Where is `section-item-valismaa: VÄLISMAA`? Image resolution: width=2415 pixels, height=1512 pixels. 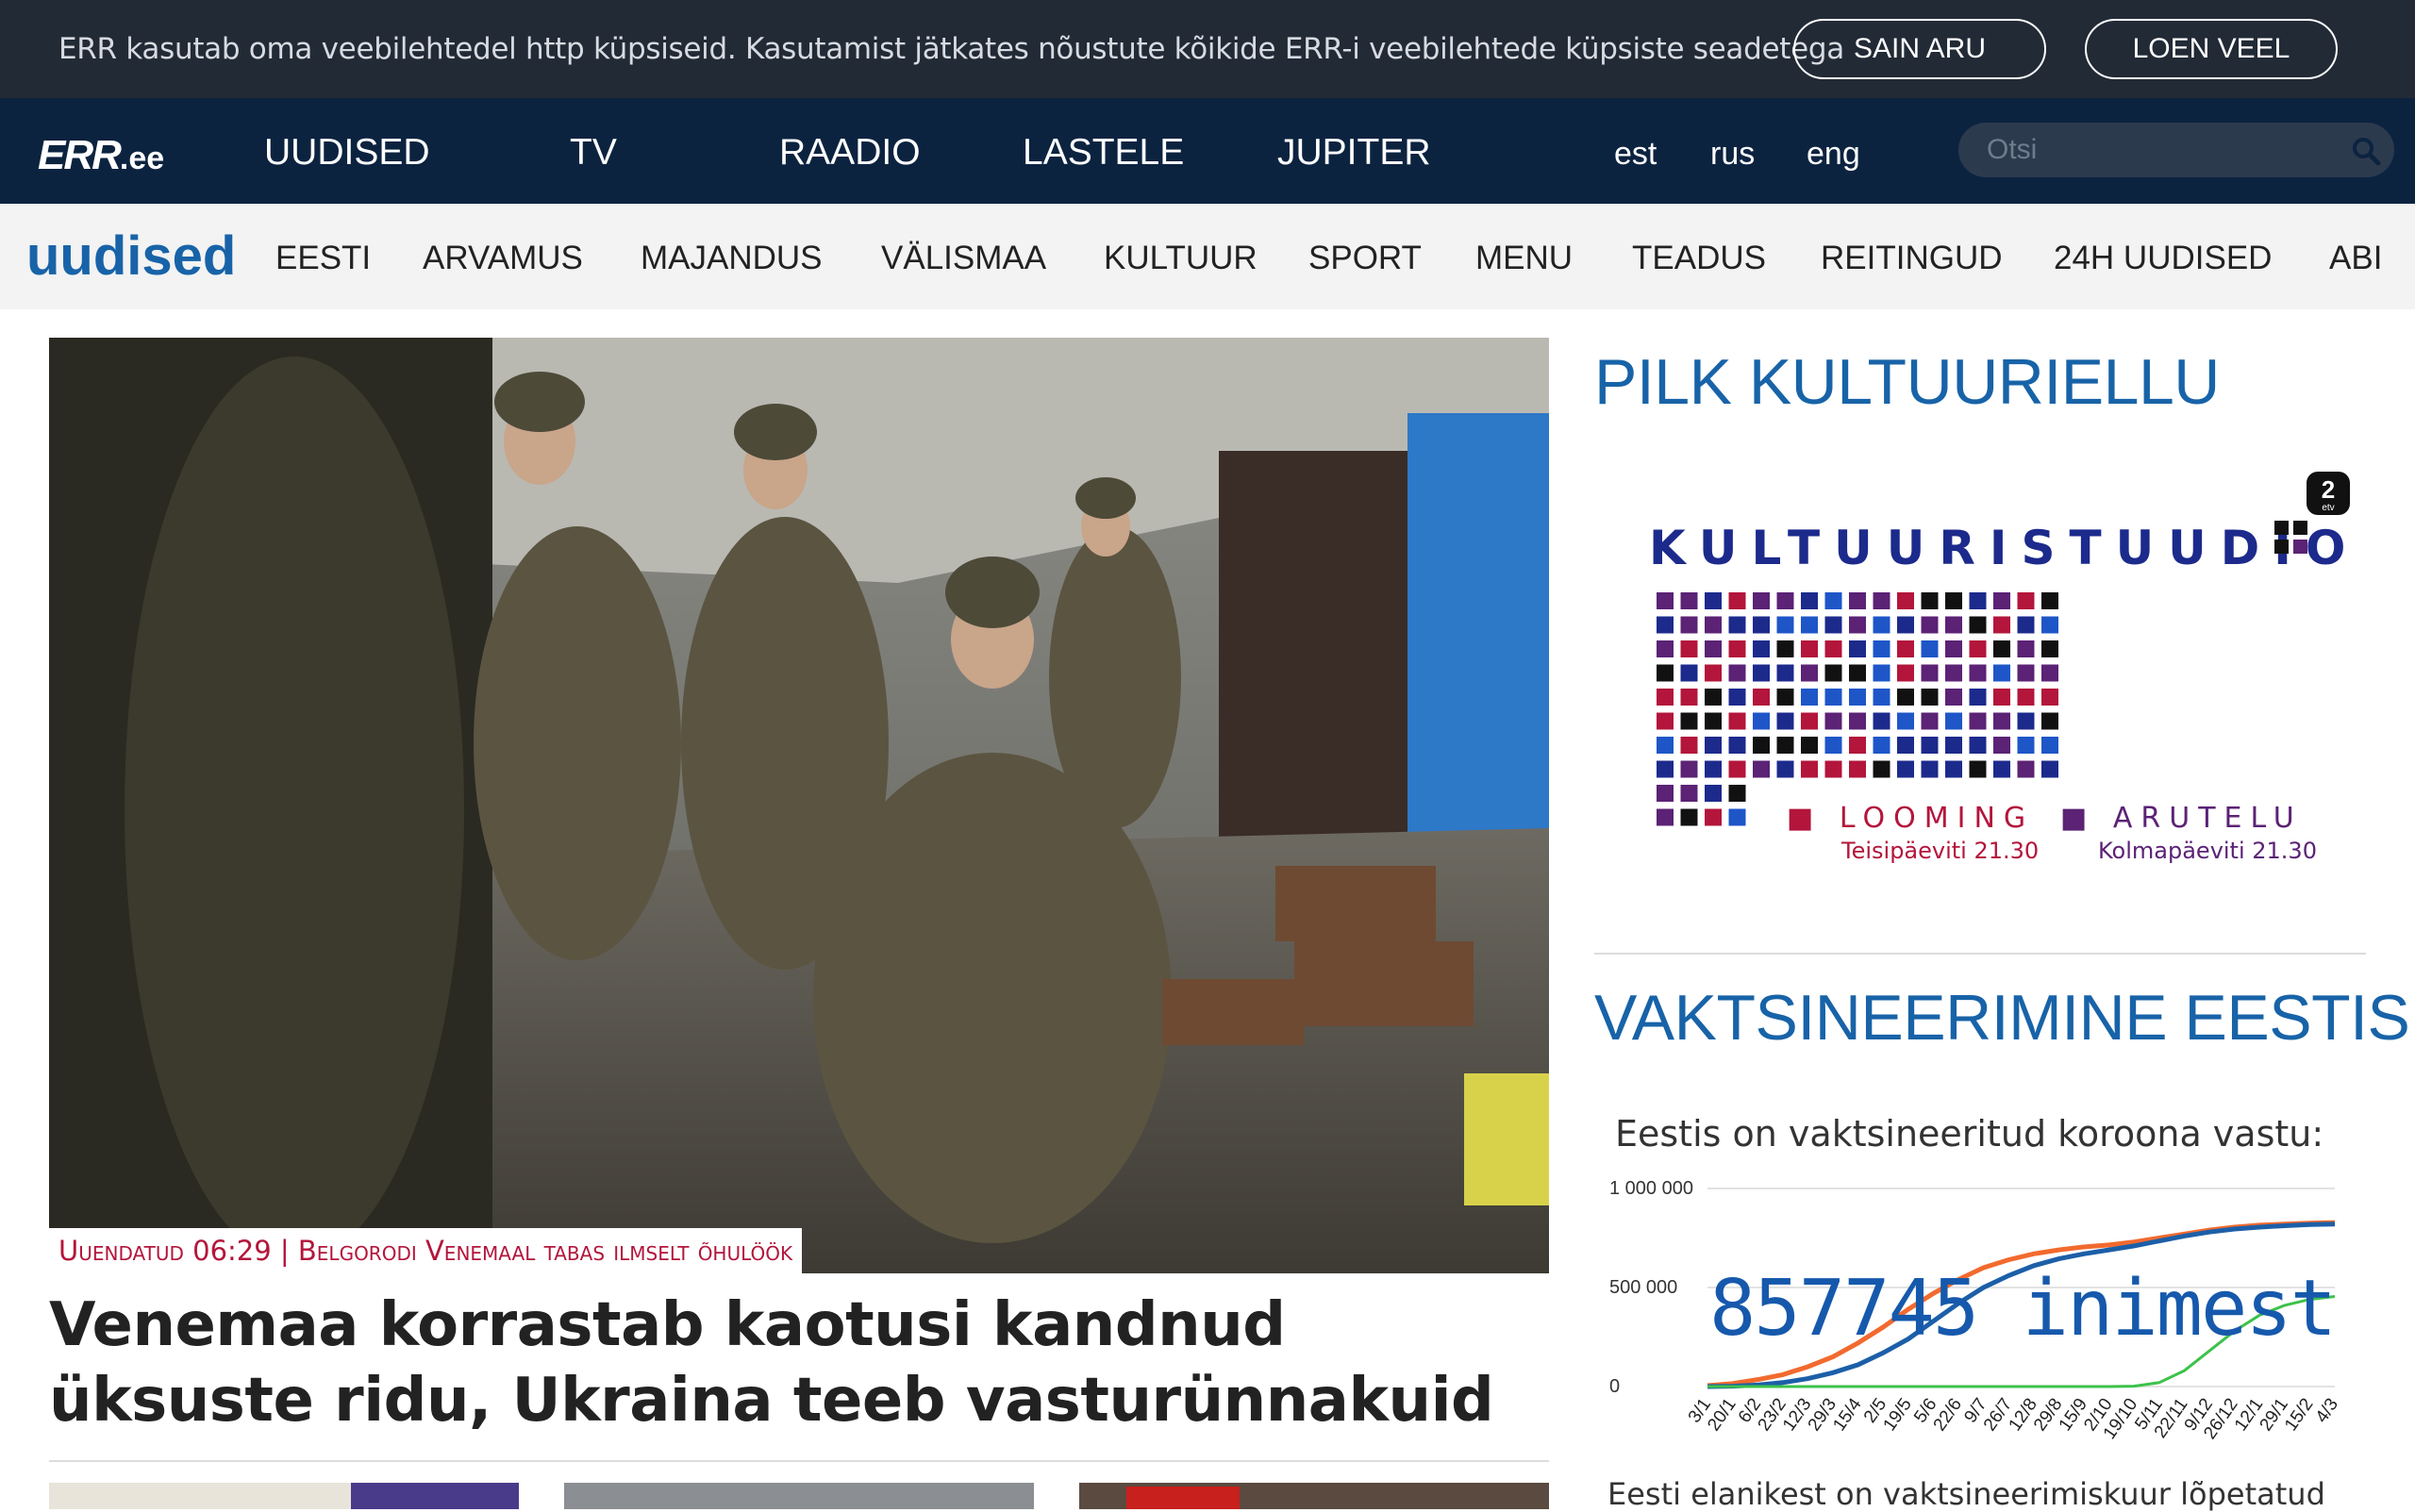 section-item-valismaa: VÄLISMAA is located at coordinates (964, 258).